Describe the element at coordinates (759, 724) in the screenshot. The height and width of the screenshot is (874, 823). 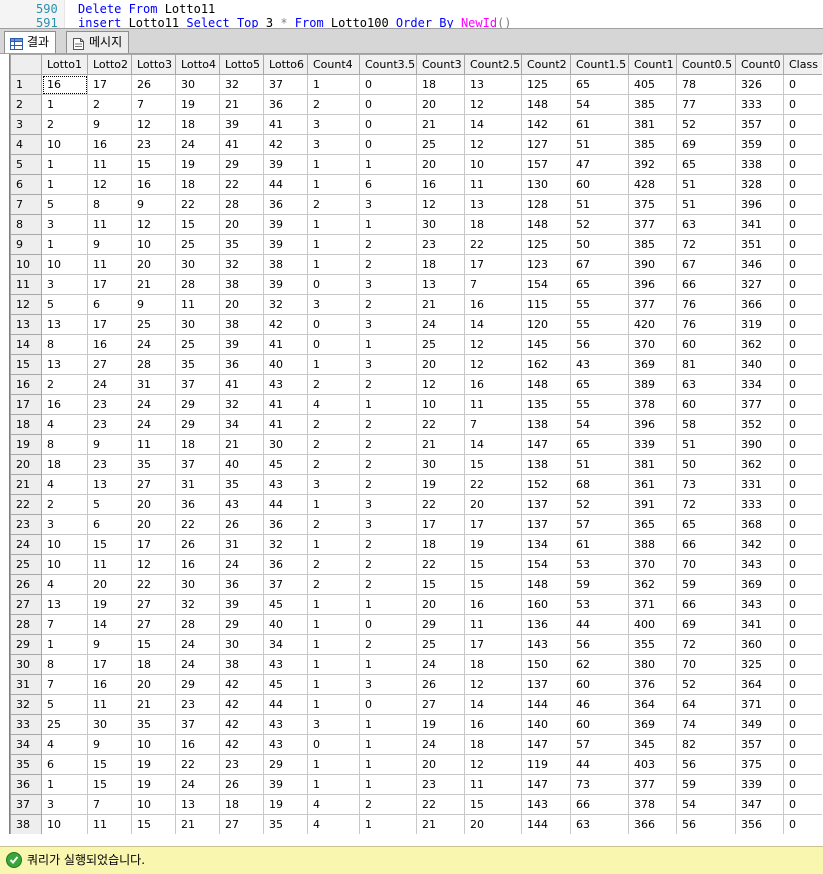
I see `grid-cell: 349` at that location.